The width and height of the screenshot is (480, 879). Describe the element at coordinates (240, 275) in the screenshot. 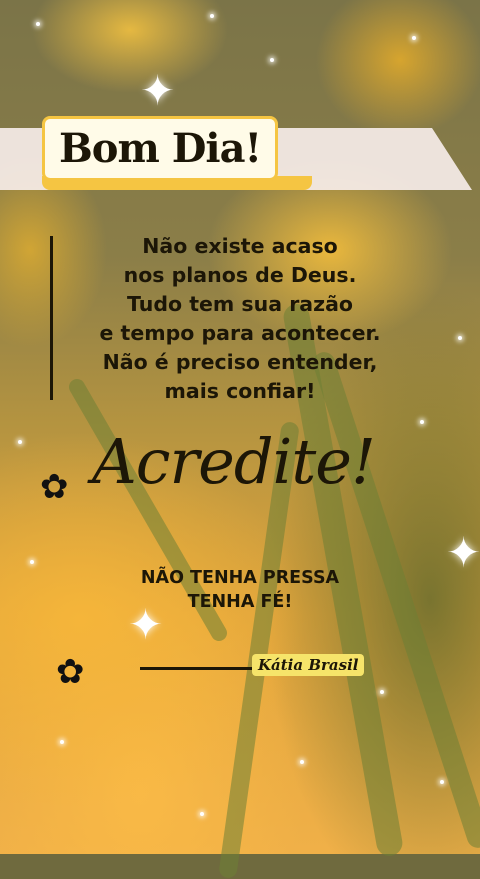

I see `quote-line: nos planos de Deus.` at that location.